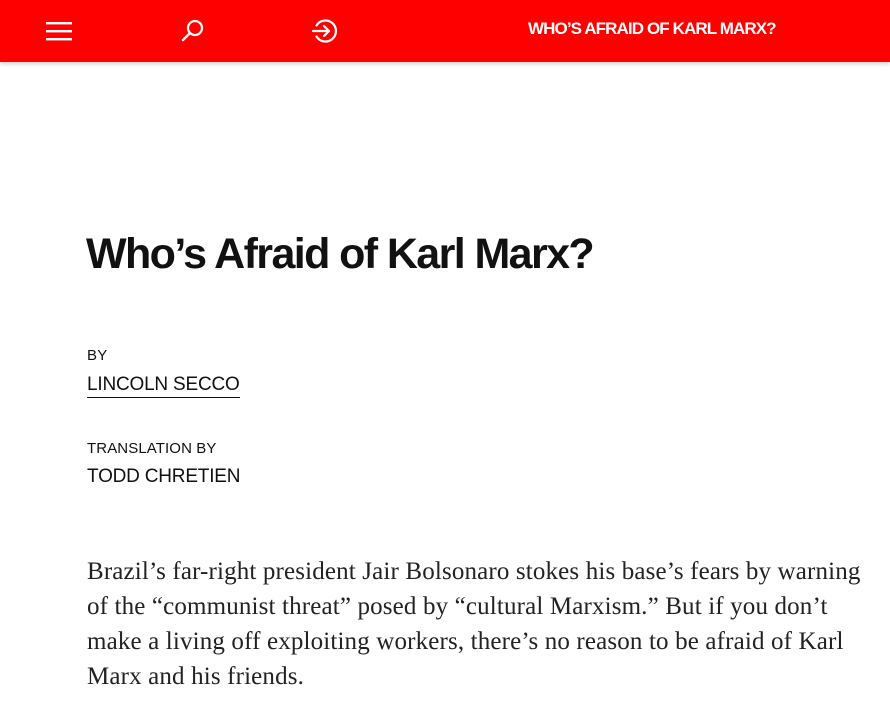 The height and width of the screenshot is (720, 890). I want to click on sign-in-button, so click(325, 31).